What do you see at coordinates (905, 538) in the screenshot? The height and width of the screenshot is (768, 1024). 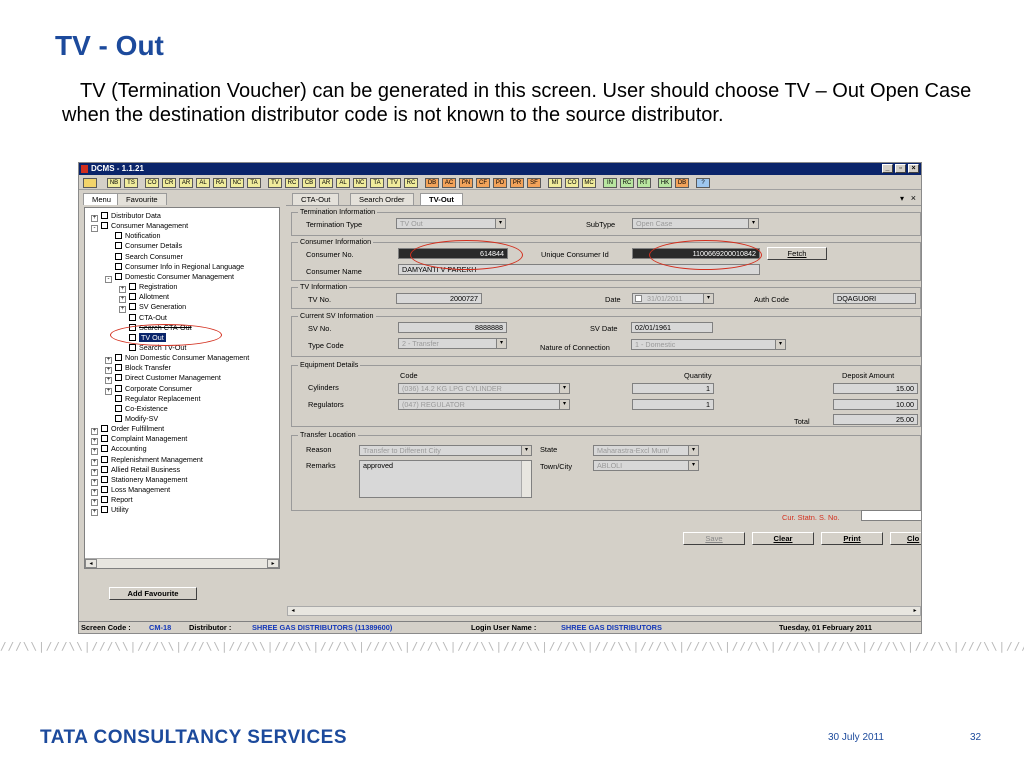 I see `close-button: Clo` at bounding box center [905, 538].